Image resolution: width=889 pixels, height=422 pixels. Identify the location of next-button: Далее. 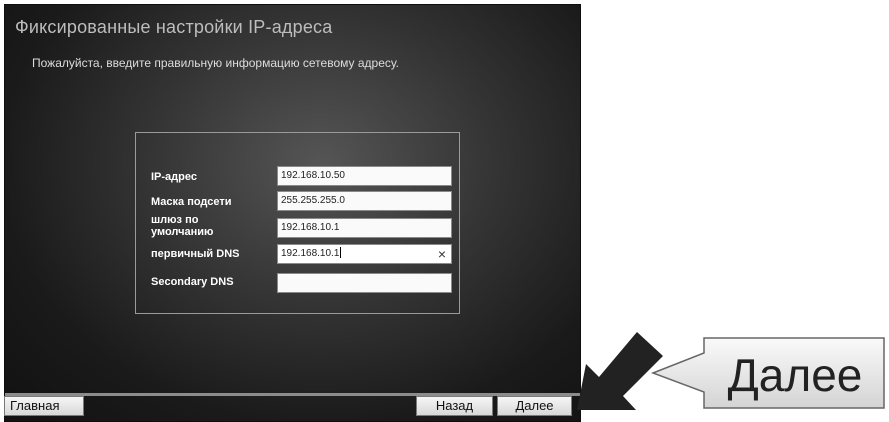
(534, 406).